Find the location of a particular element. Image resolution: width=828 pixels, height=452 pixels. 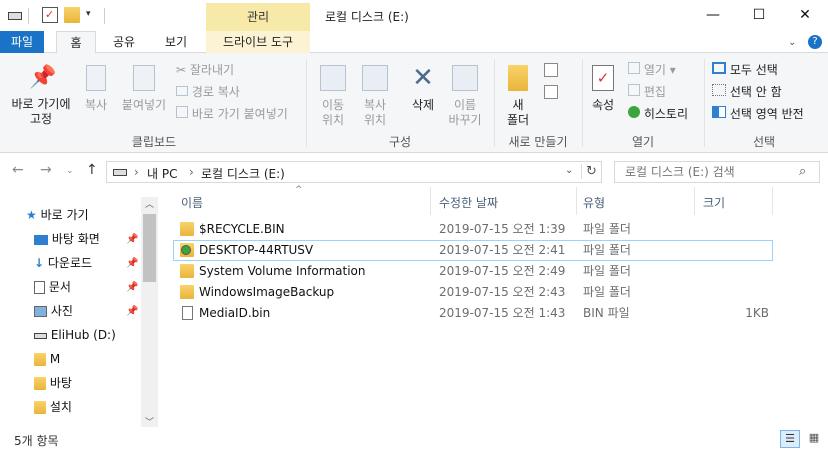

title-bar: ✓ ▾ 관리 로컬 디스크 (E:) — ☐ ✕ is located at coordinates (414, 15).